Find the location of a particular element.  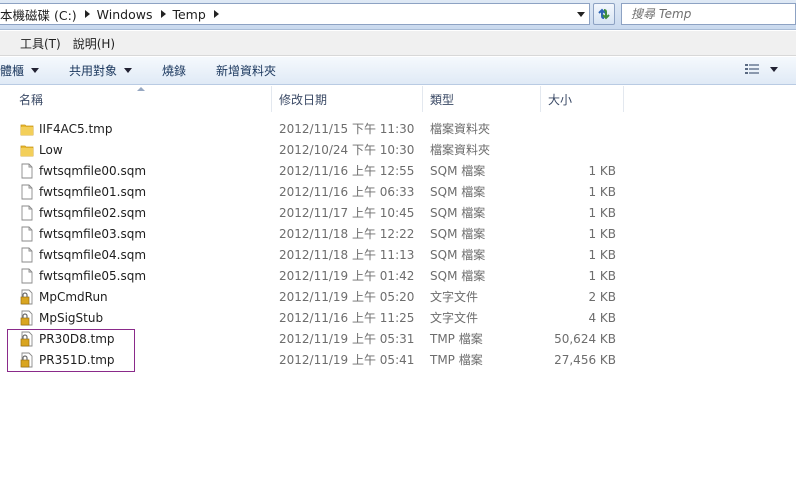

selection-highlight-box is located at coordinates (71, 350).